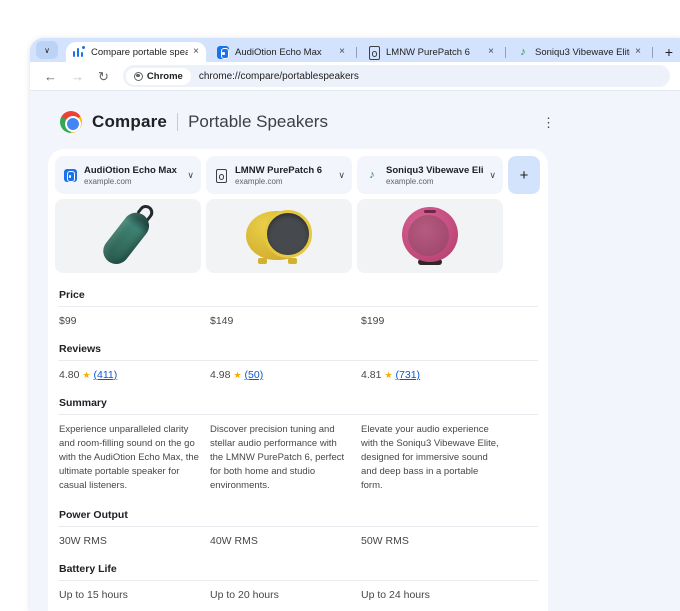  I want to click on tab-label: Compare portable speakers, so click(140, 52).